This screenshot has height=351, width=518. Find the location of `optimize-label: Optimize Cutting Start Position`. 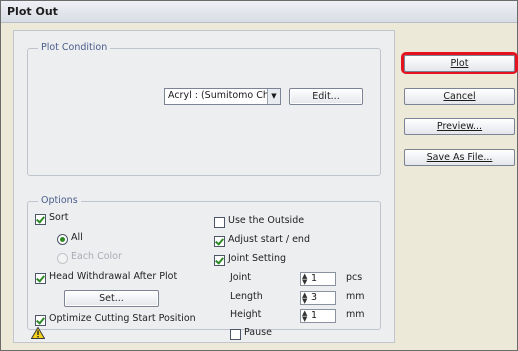

optimize-label: Optimize Cutting Start Position is located at coordinates (122, 318).